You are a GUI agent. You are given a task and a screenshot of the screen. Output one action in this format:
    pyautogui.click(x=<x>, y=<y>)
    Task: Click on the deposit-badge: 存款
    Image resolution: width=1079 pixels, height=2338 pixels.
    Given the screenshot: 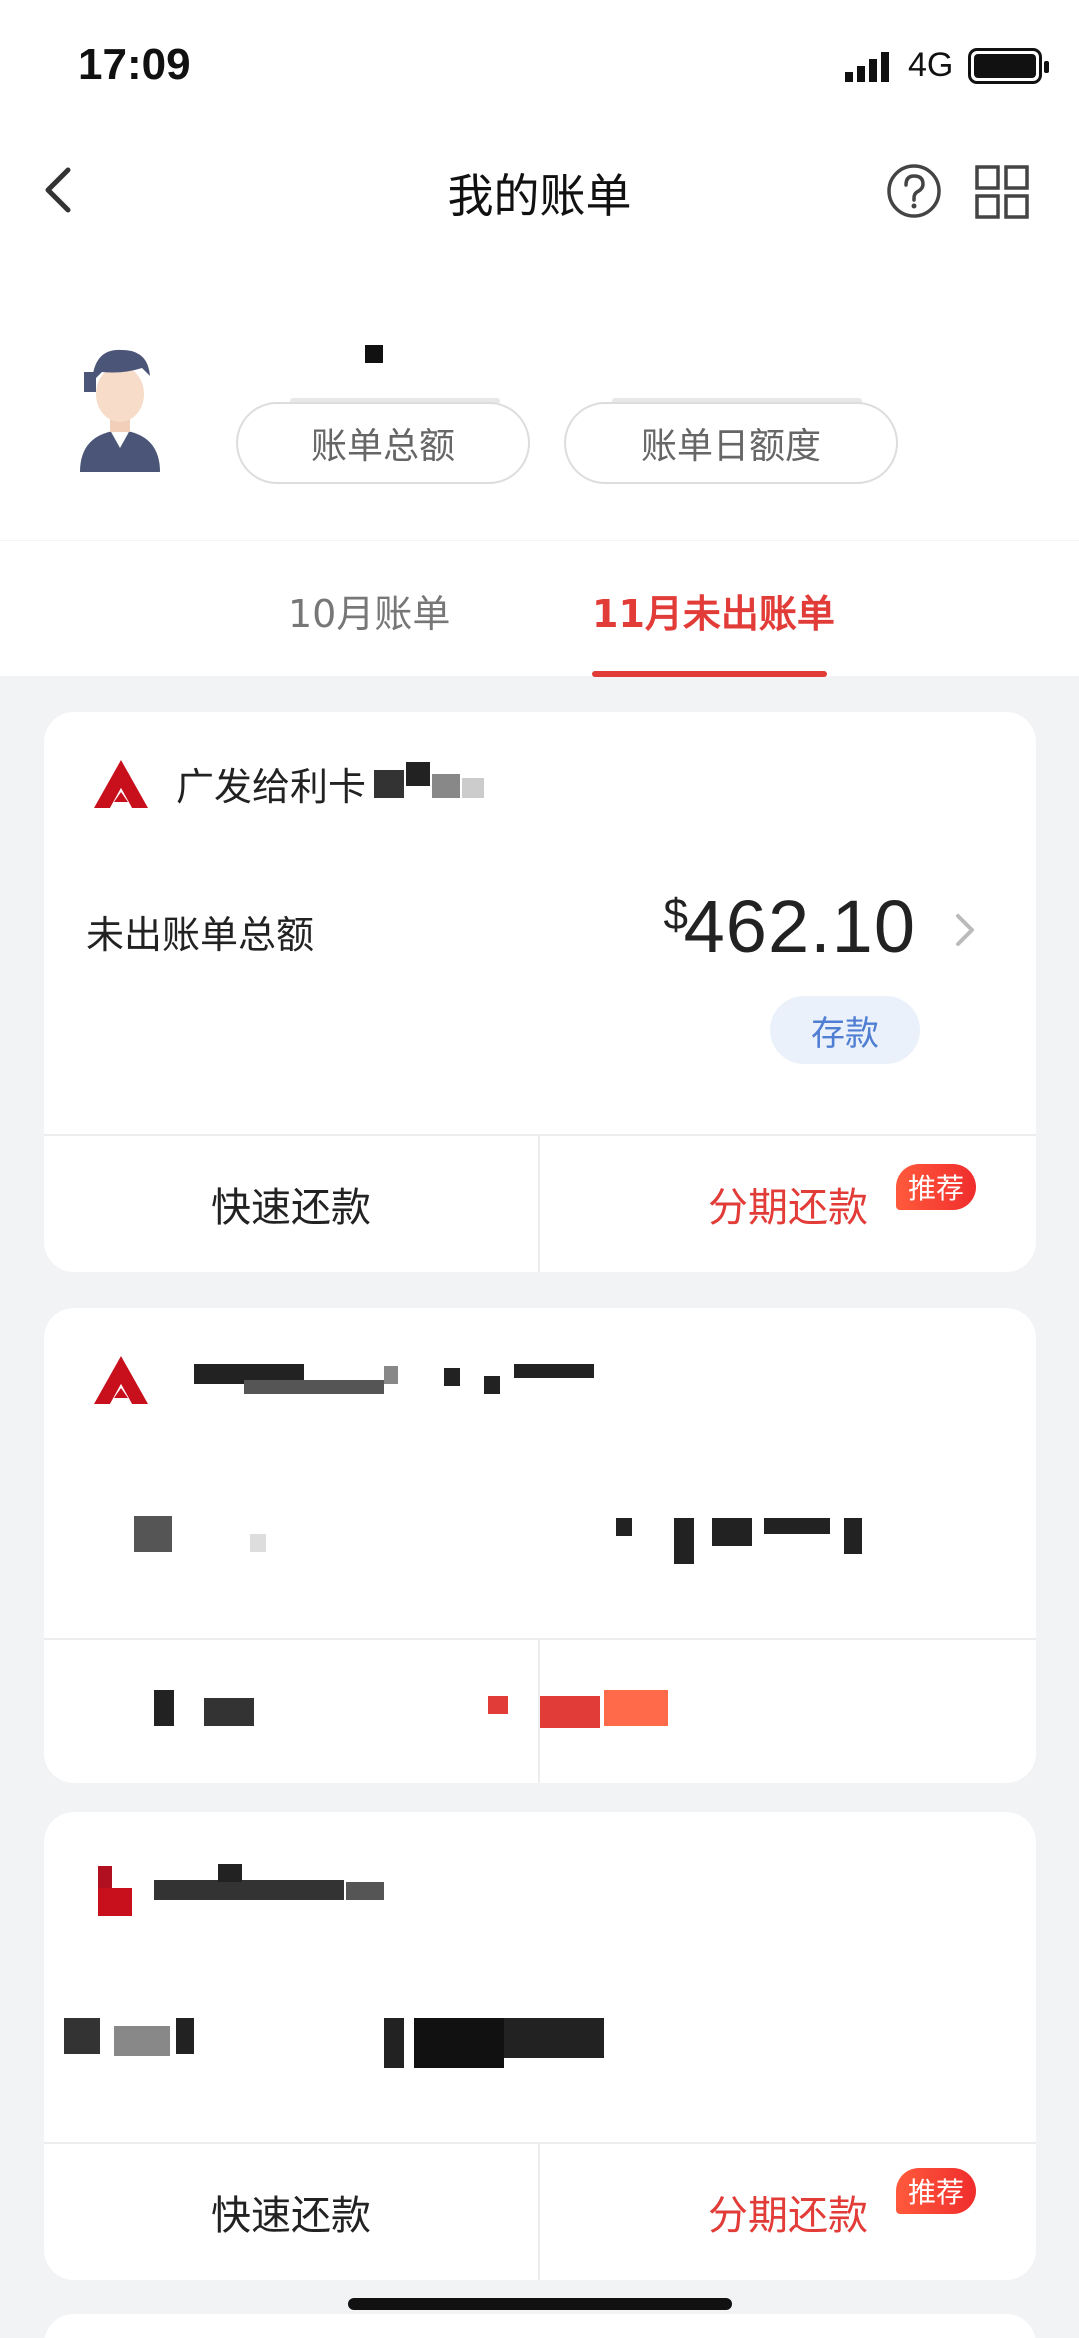 What is the action you would take?
    pyautogui.click(x=845, y=1030)
    